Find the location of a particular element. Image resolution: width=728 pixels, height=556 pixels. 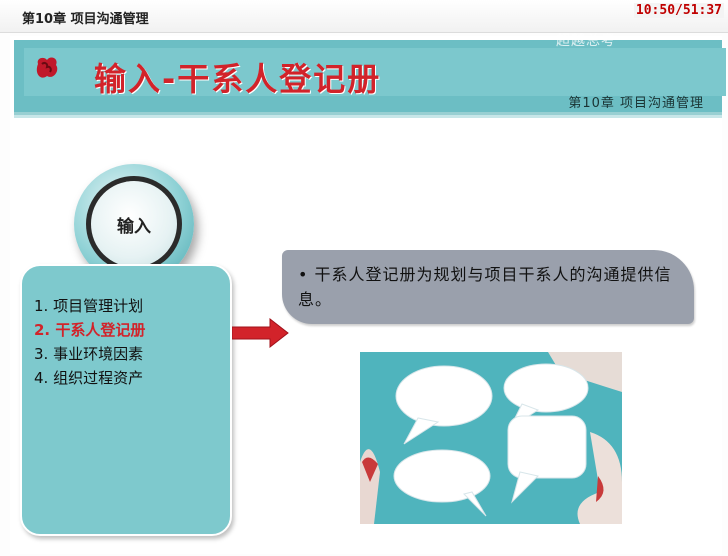

list-item: 1. 项目管理计划 is located at coordinates (89, 306).